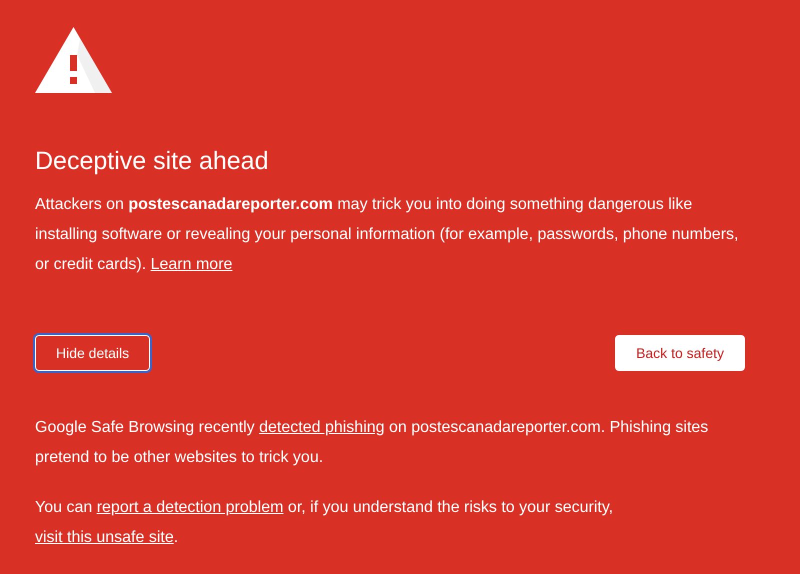 This screenshot has width=800, height=574. I want to click on details-button: Hide details, so click(92, 352).